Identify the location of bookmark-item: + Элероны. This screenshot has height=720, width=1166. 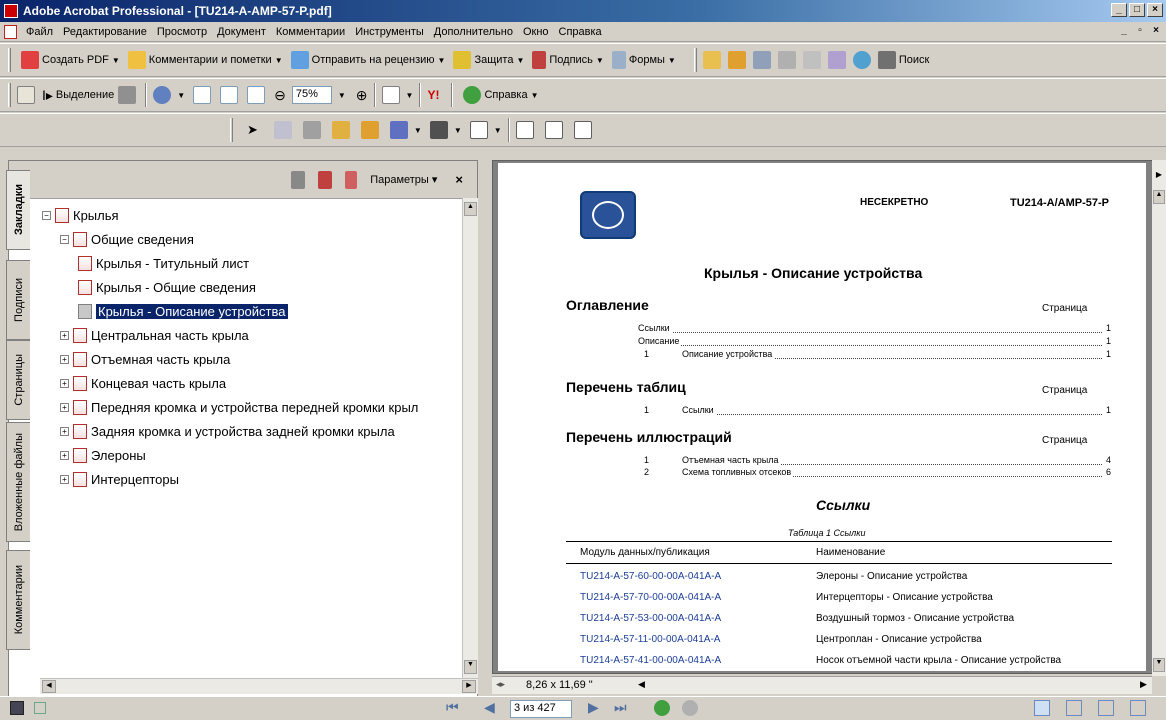
(103, 455).